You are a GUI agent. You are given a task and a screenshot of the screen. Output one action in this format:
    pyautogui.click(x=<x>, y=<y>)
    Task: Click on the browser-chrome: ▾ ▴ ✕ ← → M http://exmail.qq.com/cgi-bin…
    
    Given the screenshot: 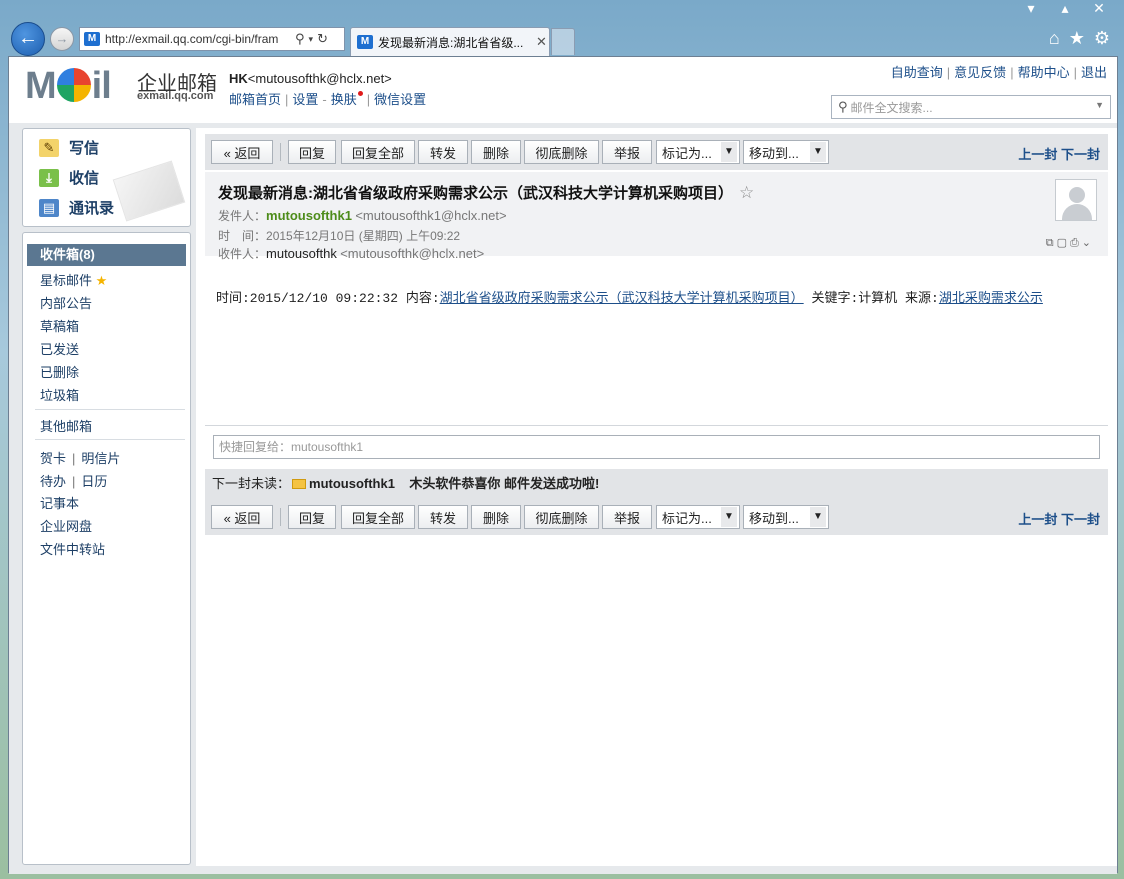 What is the action you would take?
    pyautogui.click(x=562, y=28)
    